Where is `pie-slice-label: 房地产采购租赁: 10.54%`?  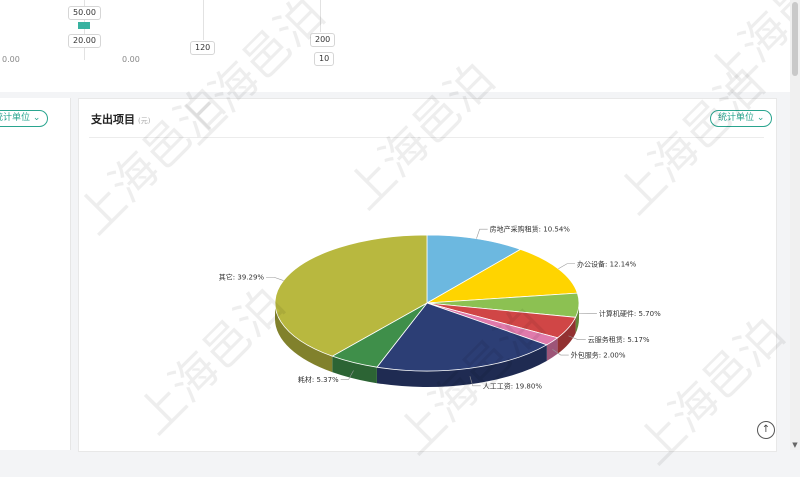
pie-slice-label: 房地产采购租赁: 10.54% is located at coordinates (530, 229).